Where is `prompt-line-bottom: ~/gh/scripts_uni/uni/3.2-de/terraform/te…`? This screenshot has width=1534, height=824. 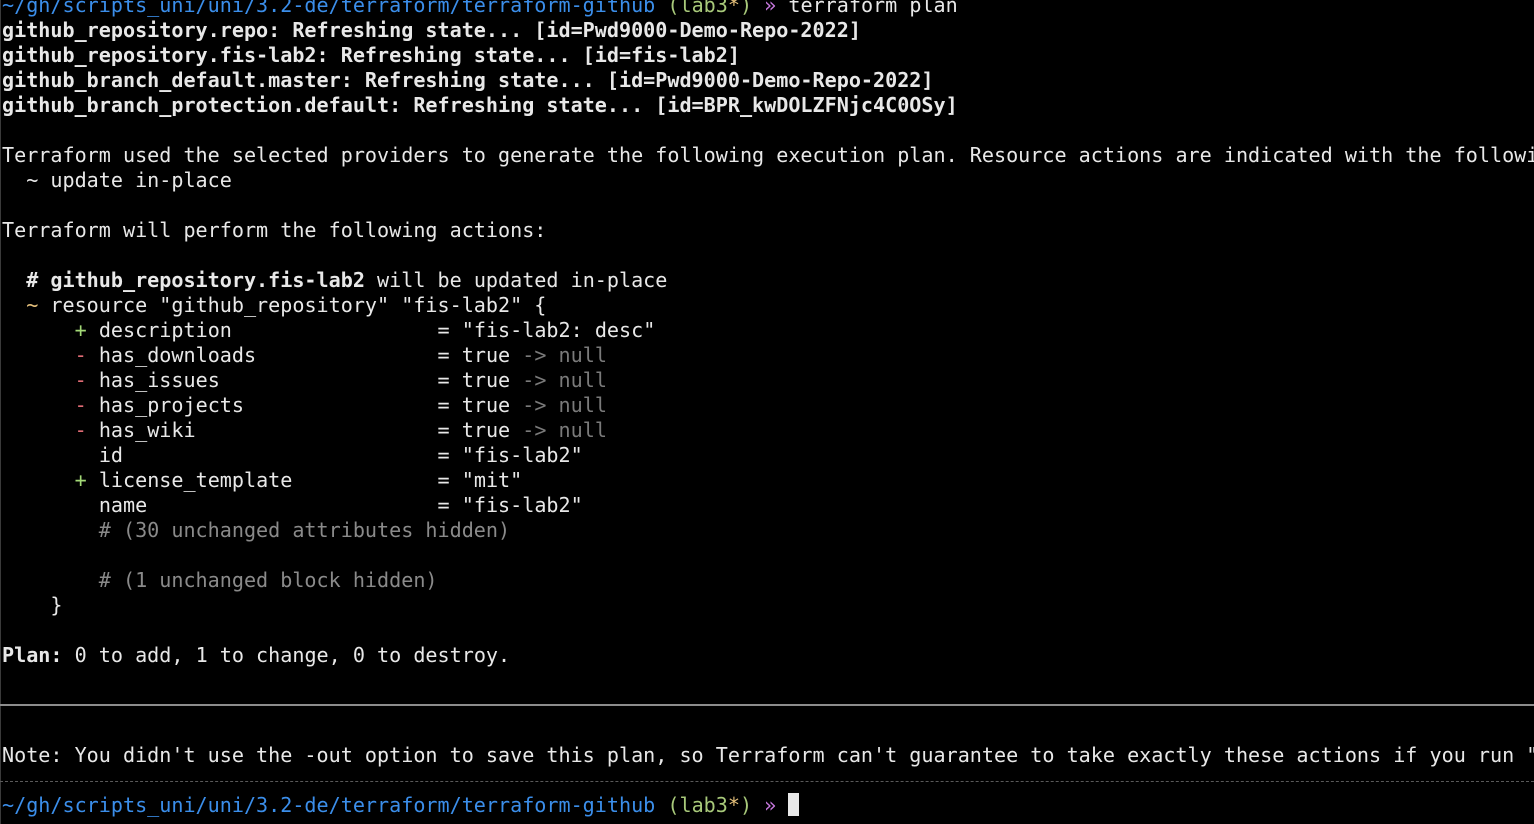 prompt-line-bottom: ~/gh/scripts_uni/uni/3.2-de/terraform/te… is located at coordinates (401, 805).